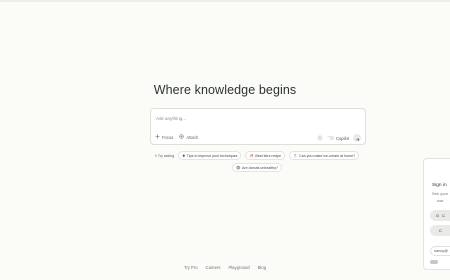 This screenshot has height=280, width=450. What do you see at coordinates (258, 126) in the screenshot?
I see `search-card: Focus Attach Copilot` at bounding box center [258, 126].